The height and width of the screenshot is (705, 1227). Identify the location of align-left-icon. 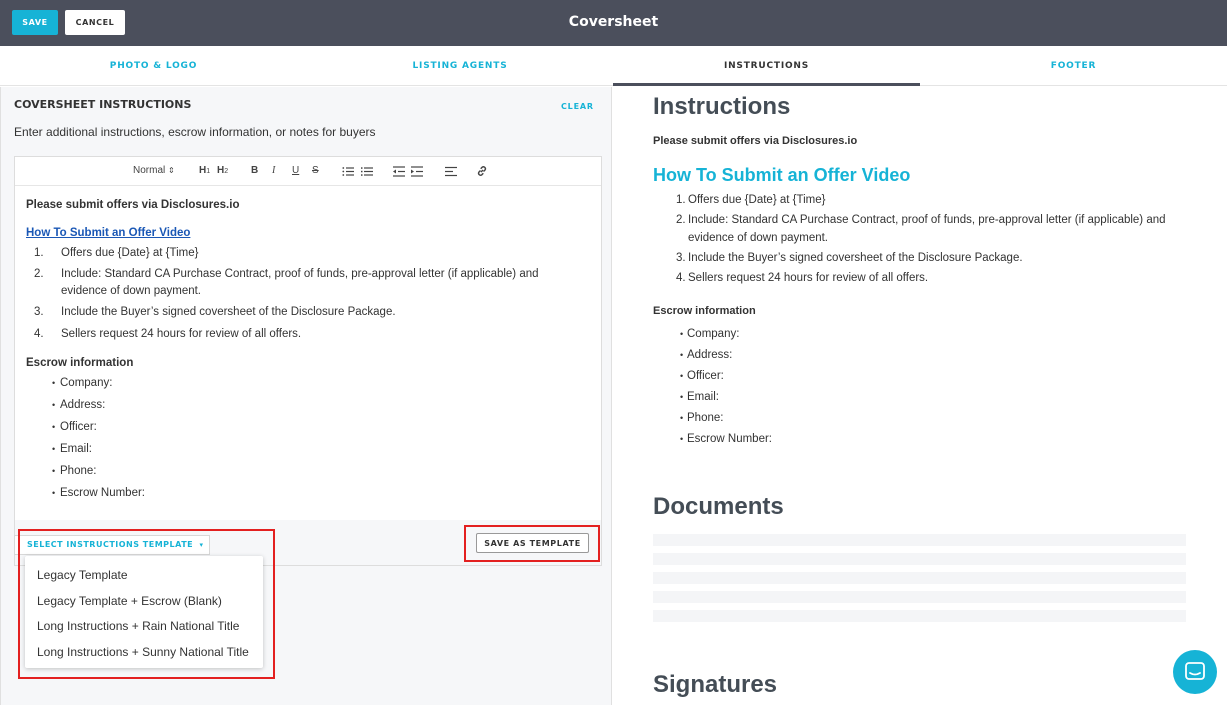
(451, 171).